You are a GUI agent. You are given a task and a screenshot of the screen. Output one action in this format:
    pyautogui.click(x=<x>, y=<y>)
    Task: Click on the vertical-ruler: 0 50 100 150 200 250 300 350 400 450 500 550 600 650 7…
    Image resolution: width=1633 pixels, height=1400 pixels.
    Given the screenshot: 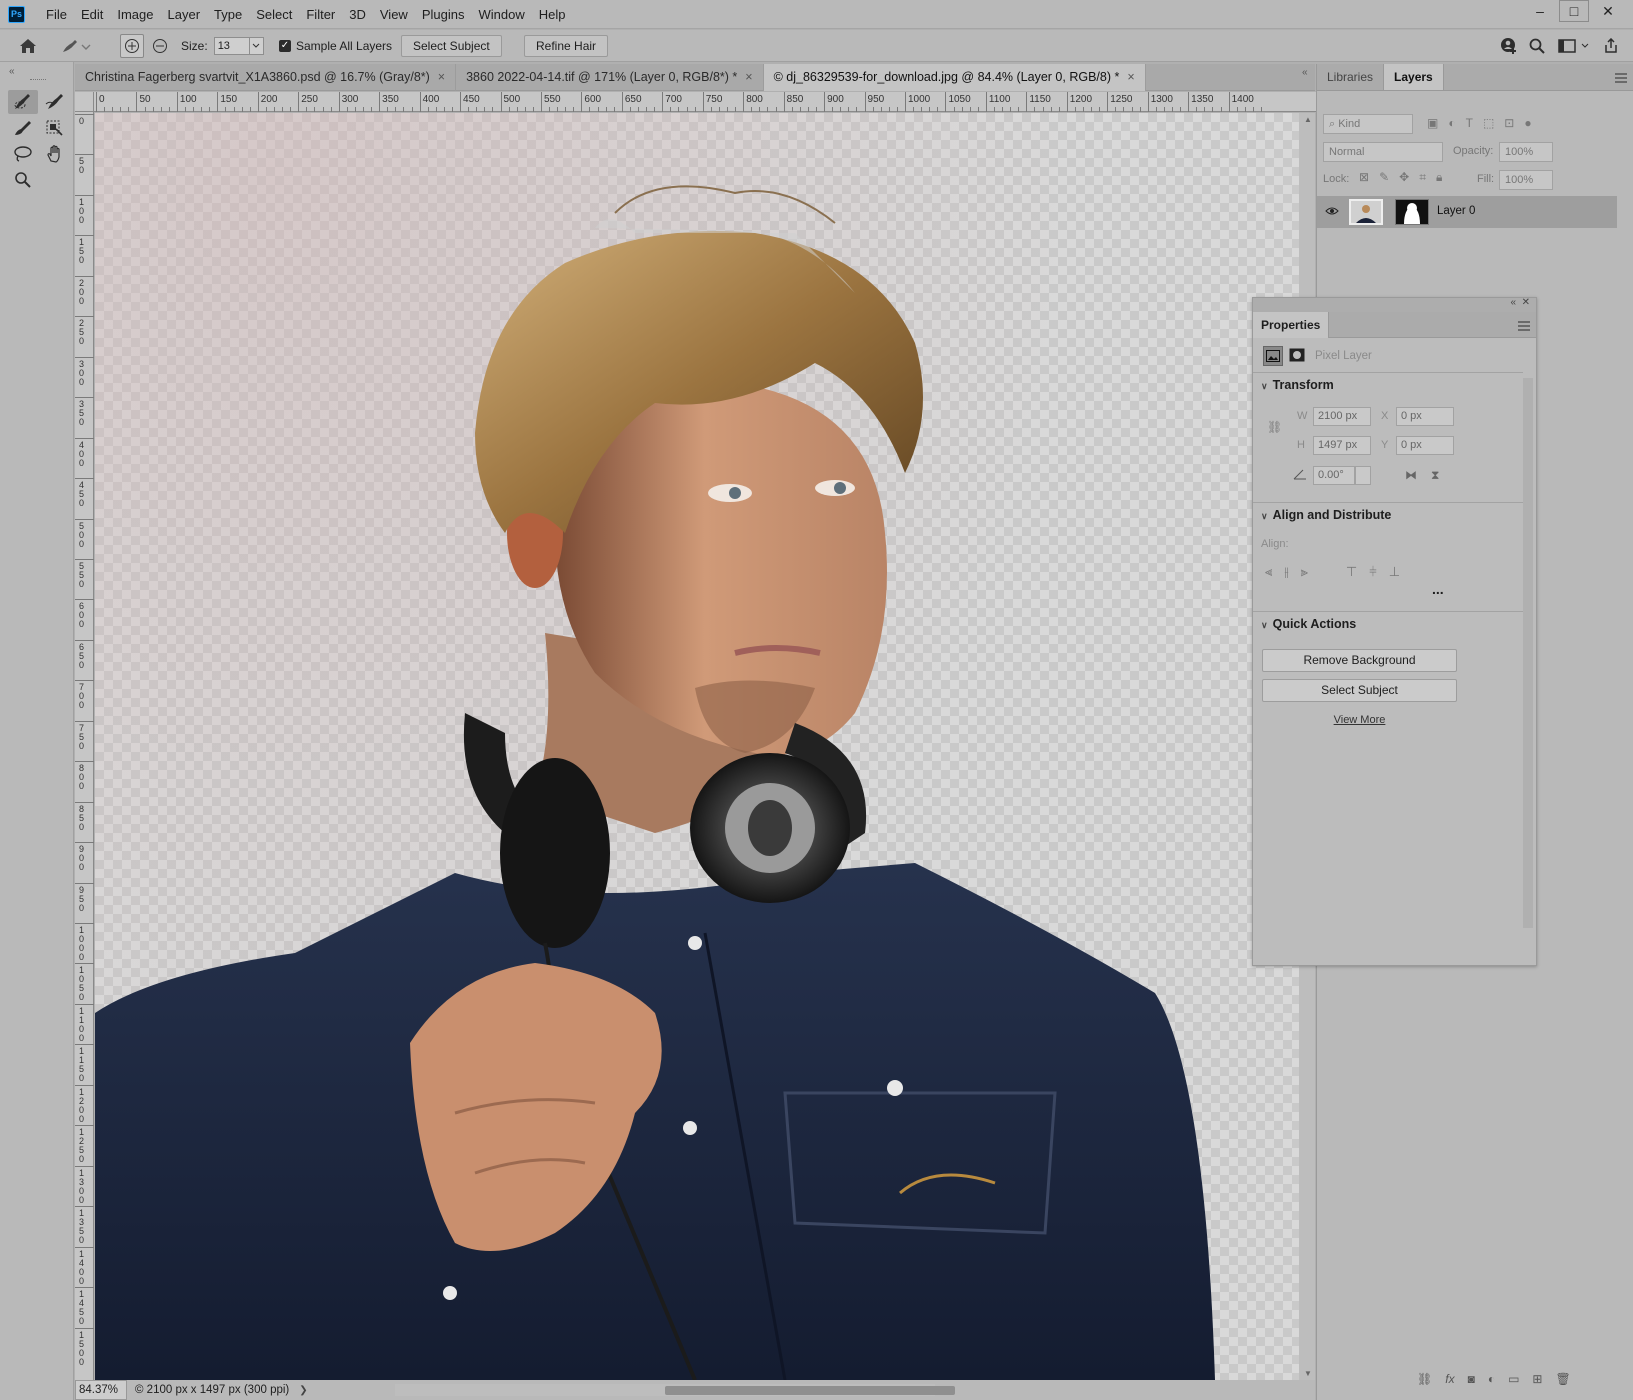 What is the action you would take?
    pyautogui.click(x=84, y=746)
    